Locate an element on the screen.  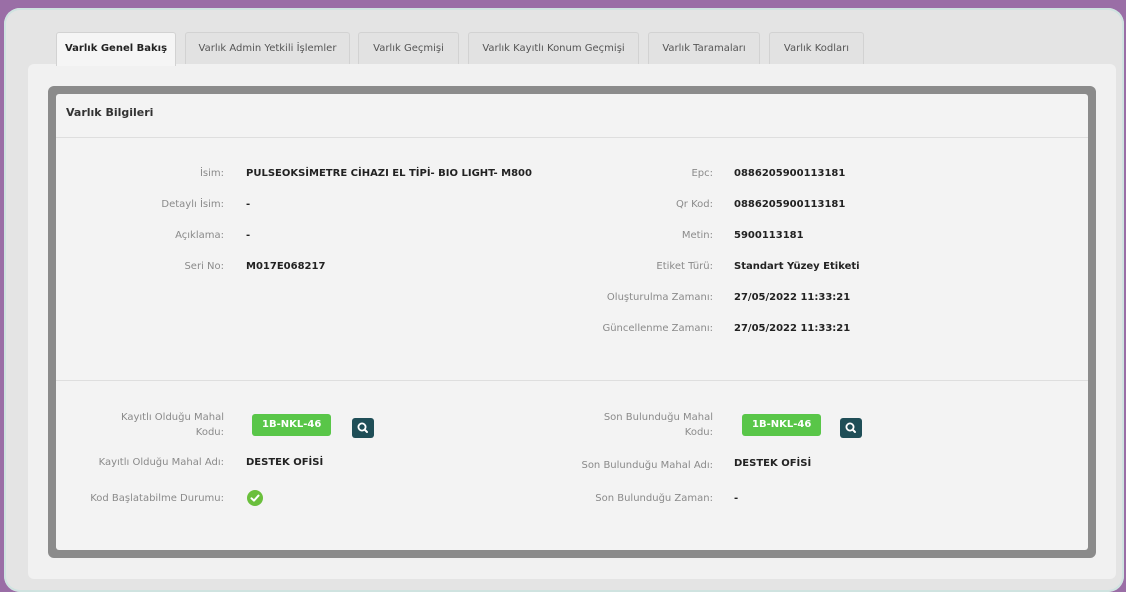
tag-type-value: Standart Yüzey Etiketi is located at coordinates (797, 266).